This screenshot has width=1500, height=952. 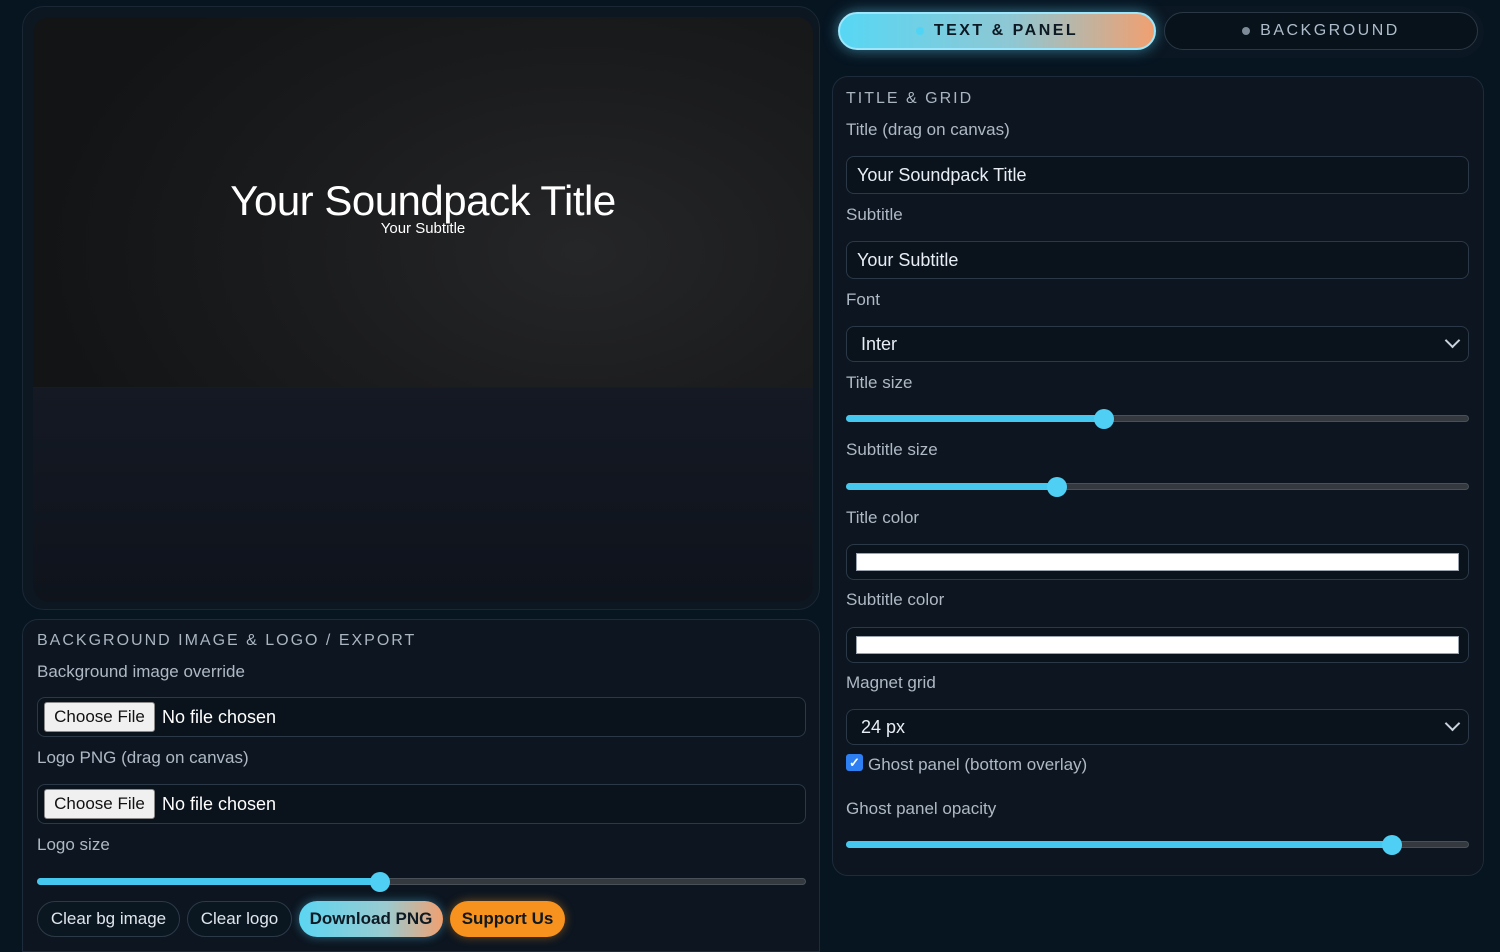 I want to click on ghost-opacity-label: Ghost panel opacity, so click(x=921, y=808).